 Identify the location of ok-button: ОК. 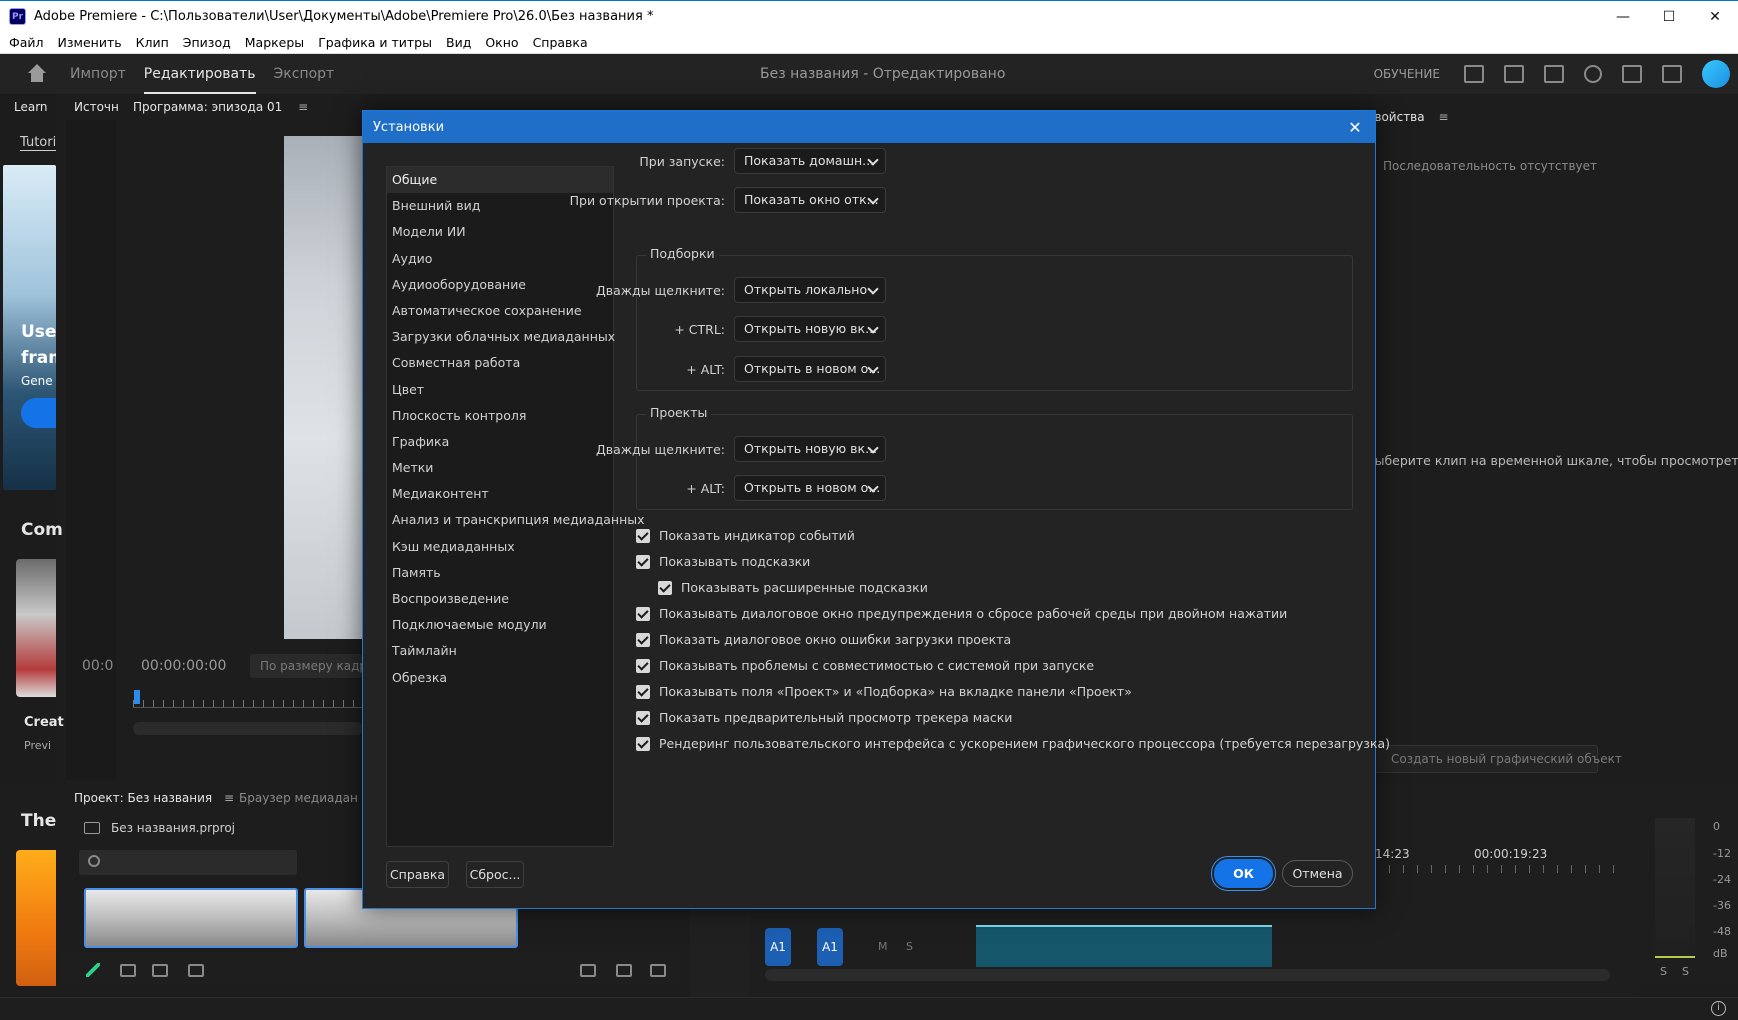
(1243, 873).